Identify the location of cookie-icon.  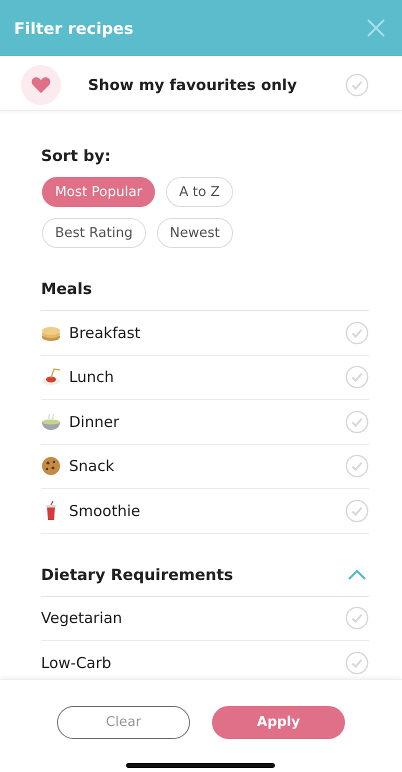
(51, 466).